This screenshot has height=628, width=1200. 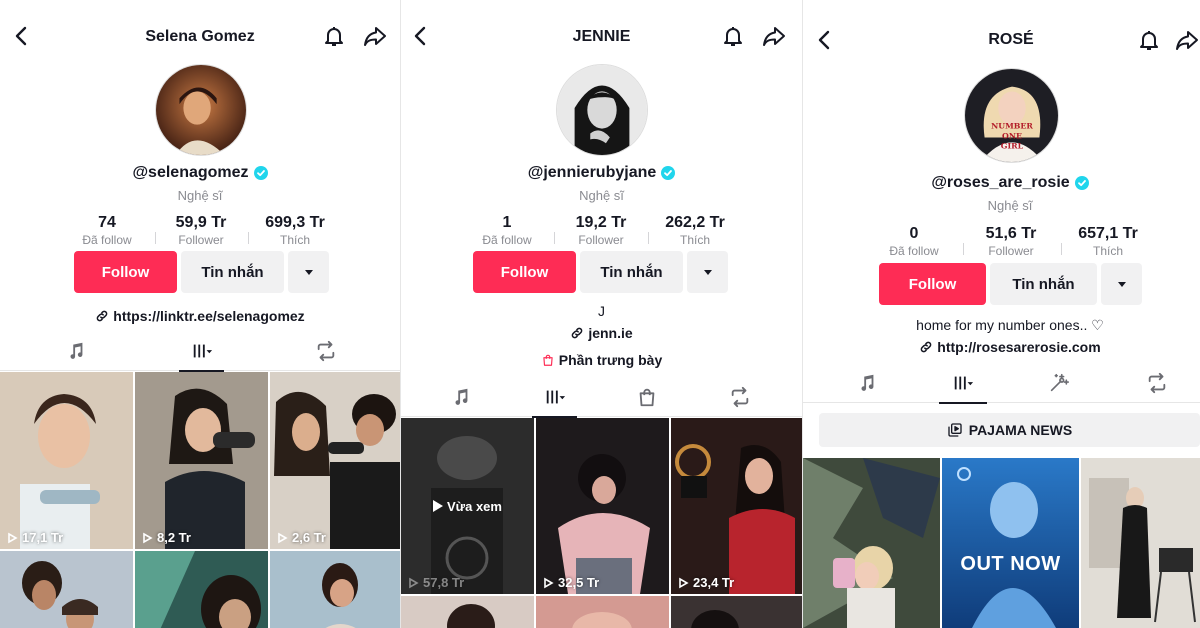 I want to click on video-grid: OUT NOW, so click(x=1001, y=543).